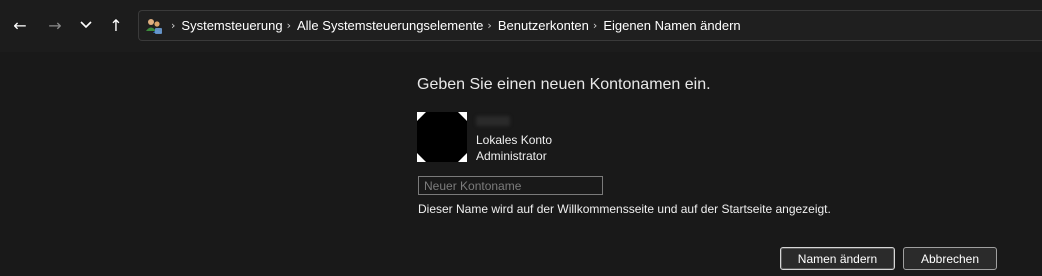 This screenshot has height=276, width=1042. What do you see at coordinates (514, 140) in the screenshot?
I see `account-type: Lokales Konto` at bounding box center [514, 140].